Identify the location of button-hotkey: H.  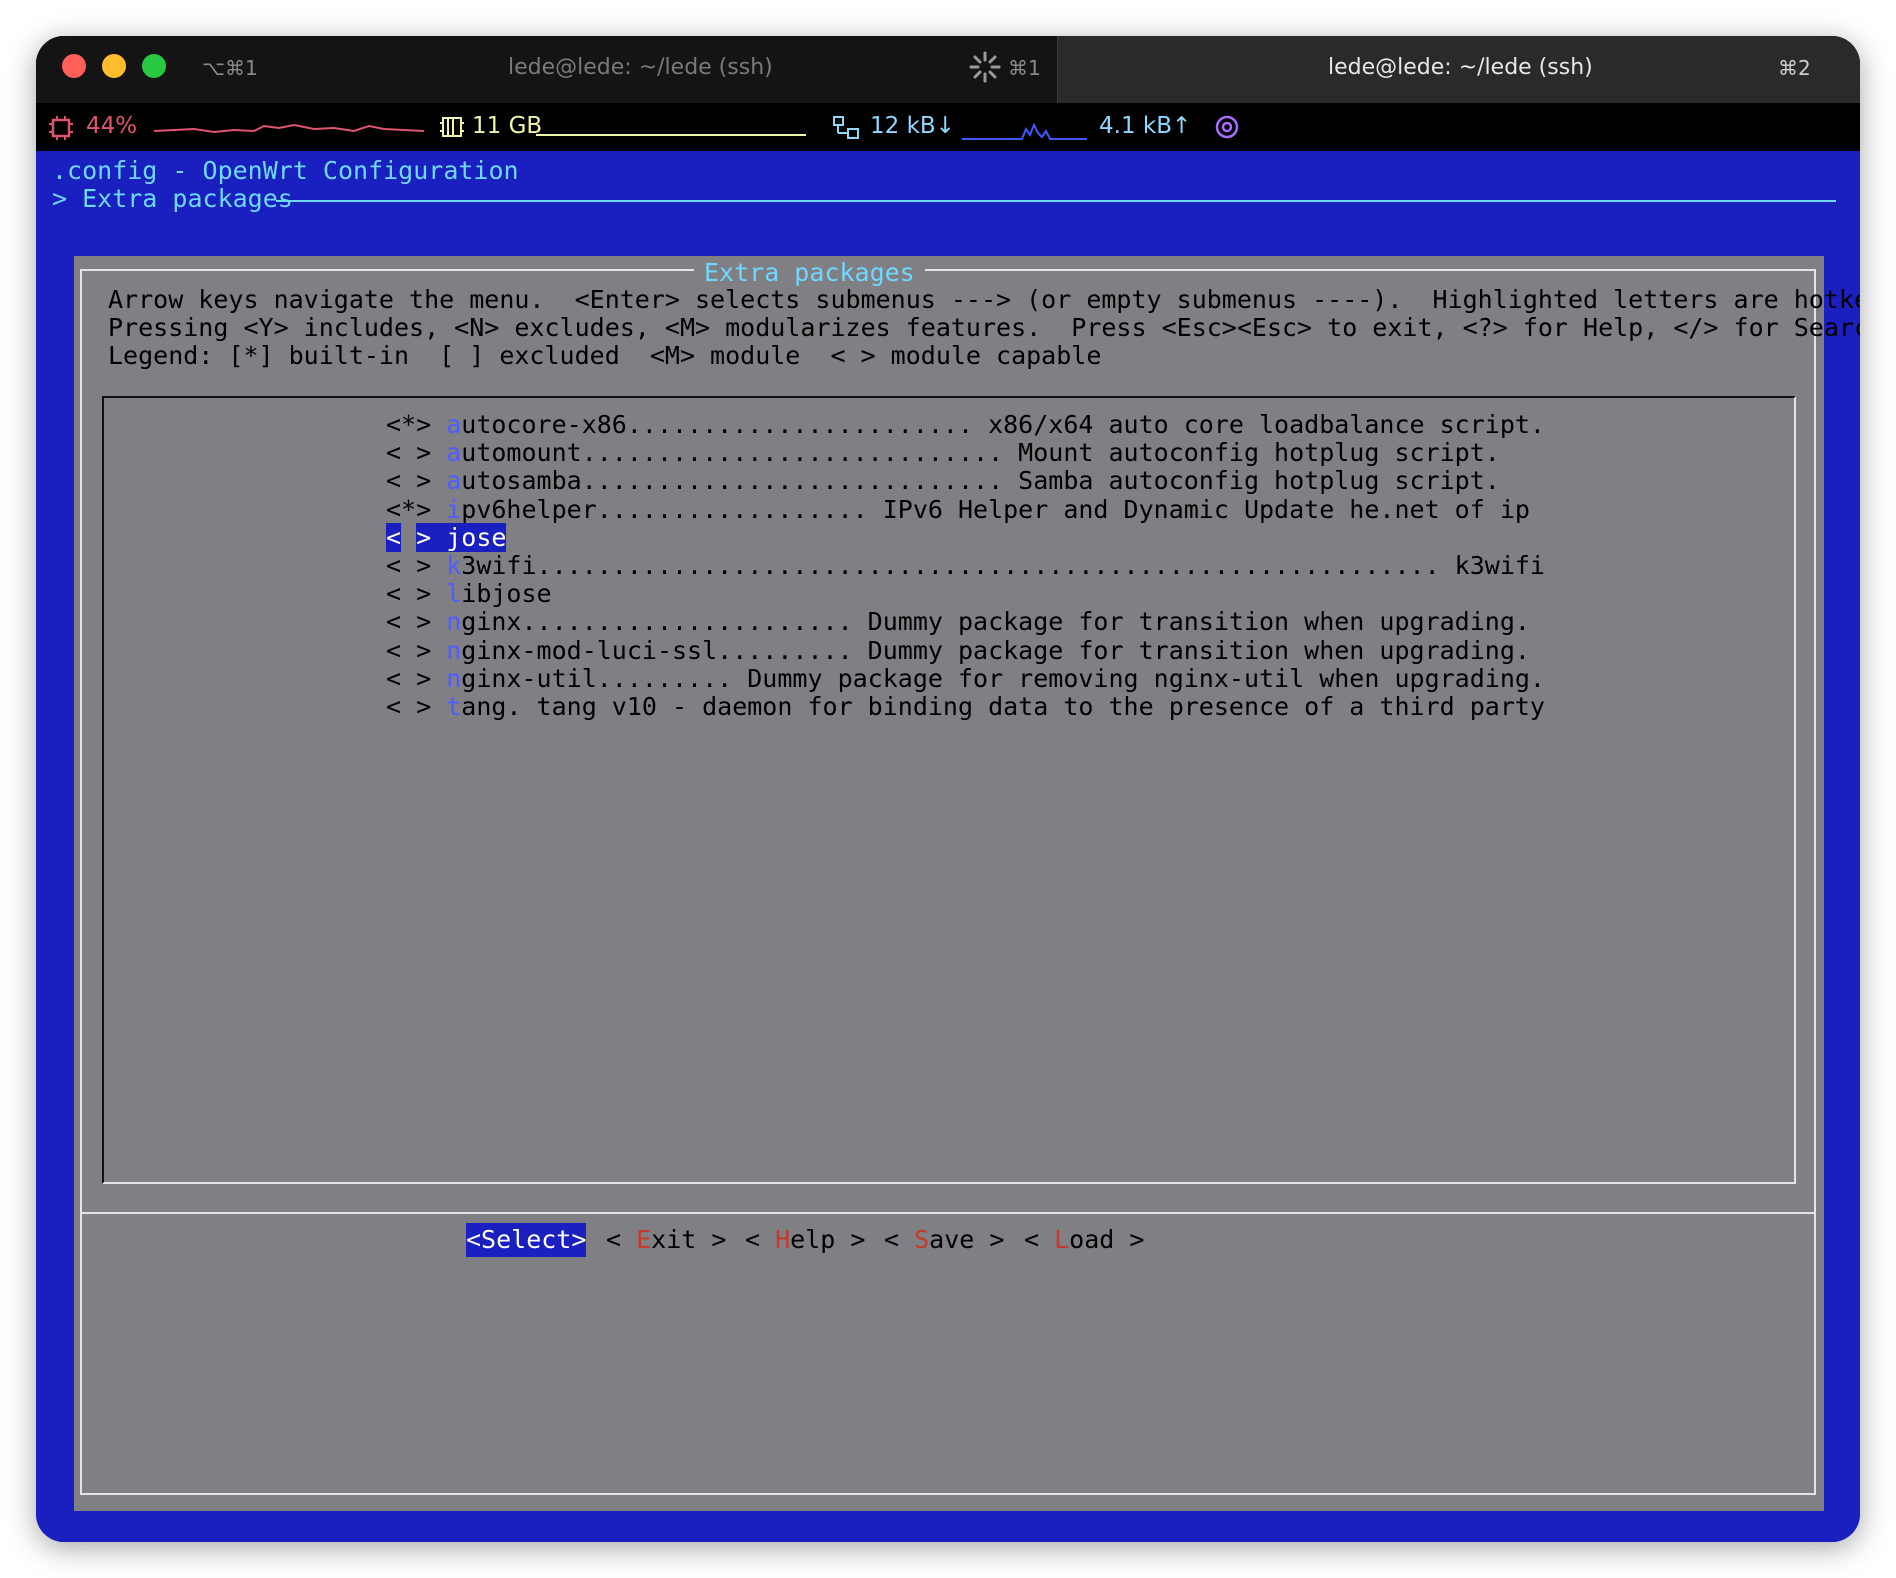
(783, 1239).